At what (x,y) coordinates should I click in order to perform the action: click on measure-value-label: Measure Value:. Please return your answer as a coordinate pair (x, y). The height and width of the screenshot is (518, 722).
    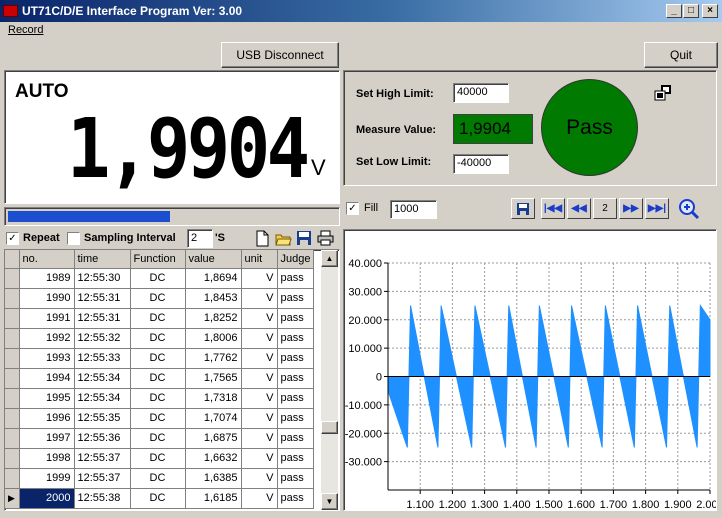
    Looking at the image, I should click on (396, 130).